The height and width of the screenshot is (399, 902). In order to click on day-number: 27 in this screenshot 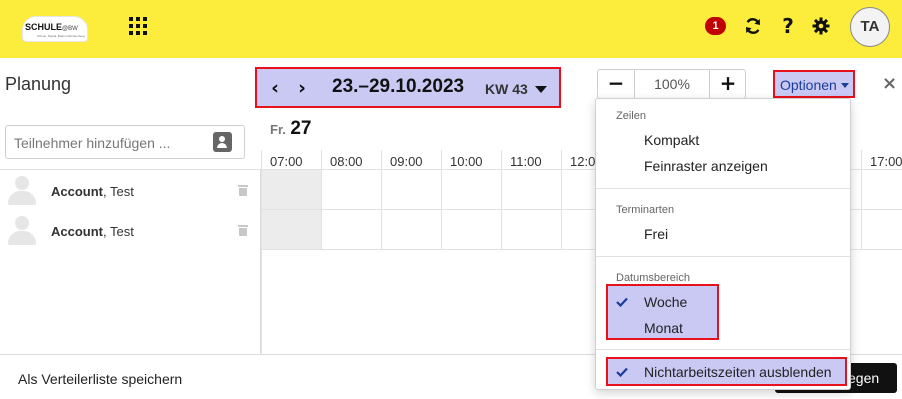, I will do `click(301, 128)`.